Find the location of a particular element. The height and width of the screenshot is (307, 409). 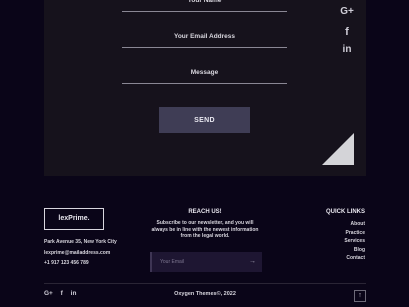

copyright: Oxygen Themes©, 2022 is located at coordinates (205, 294).